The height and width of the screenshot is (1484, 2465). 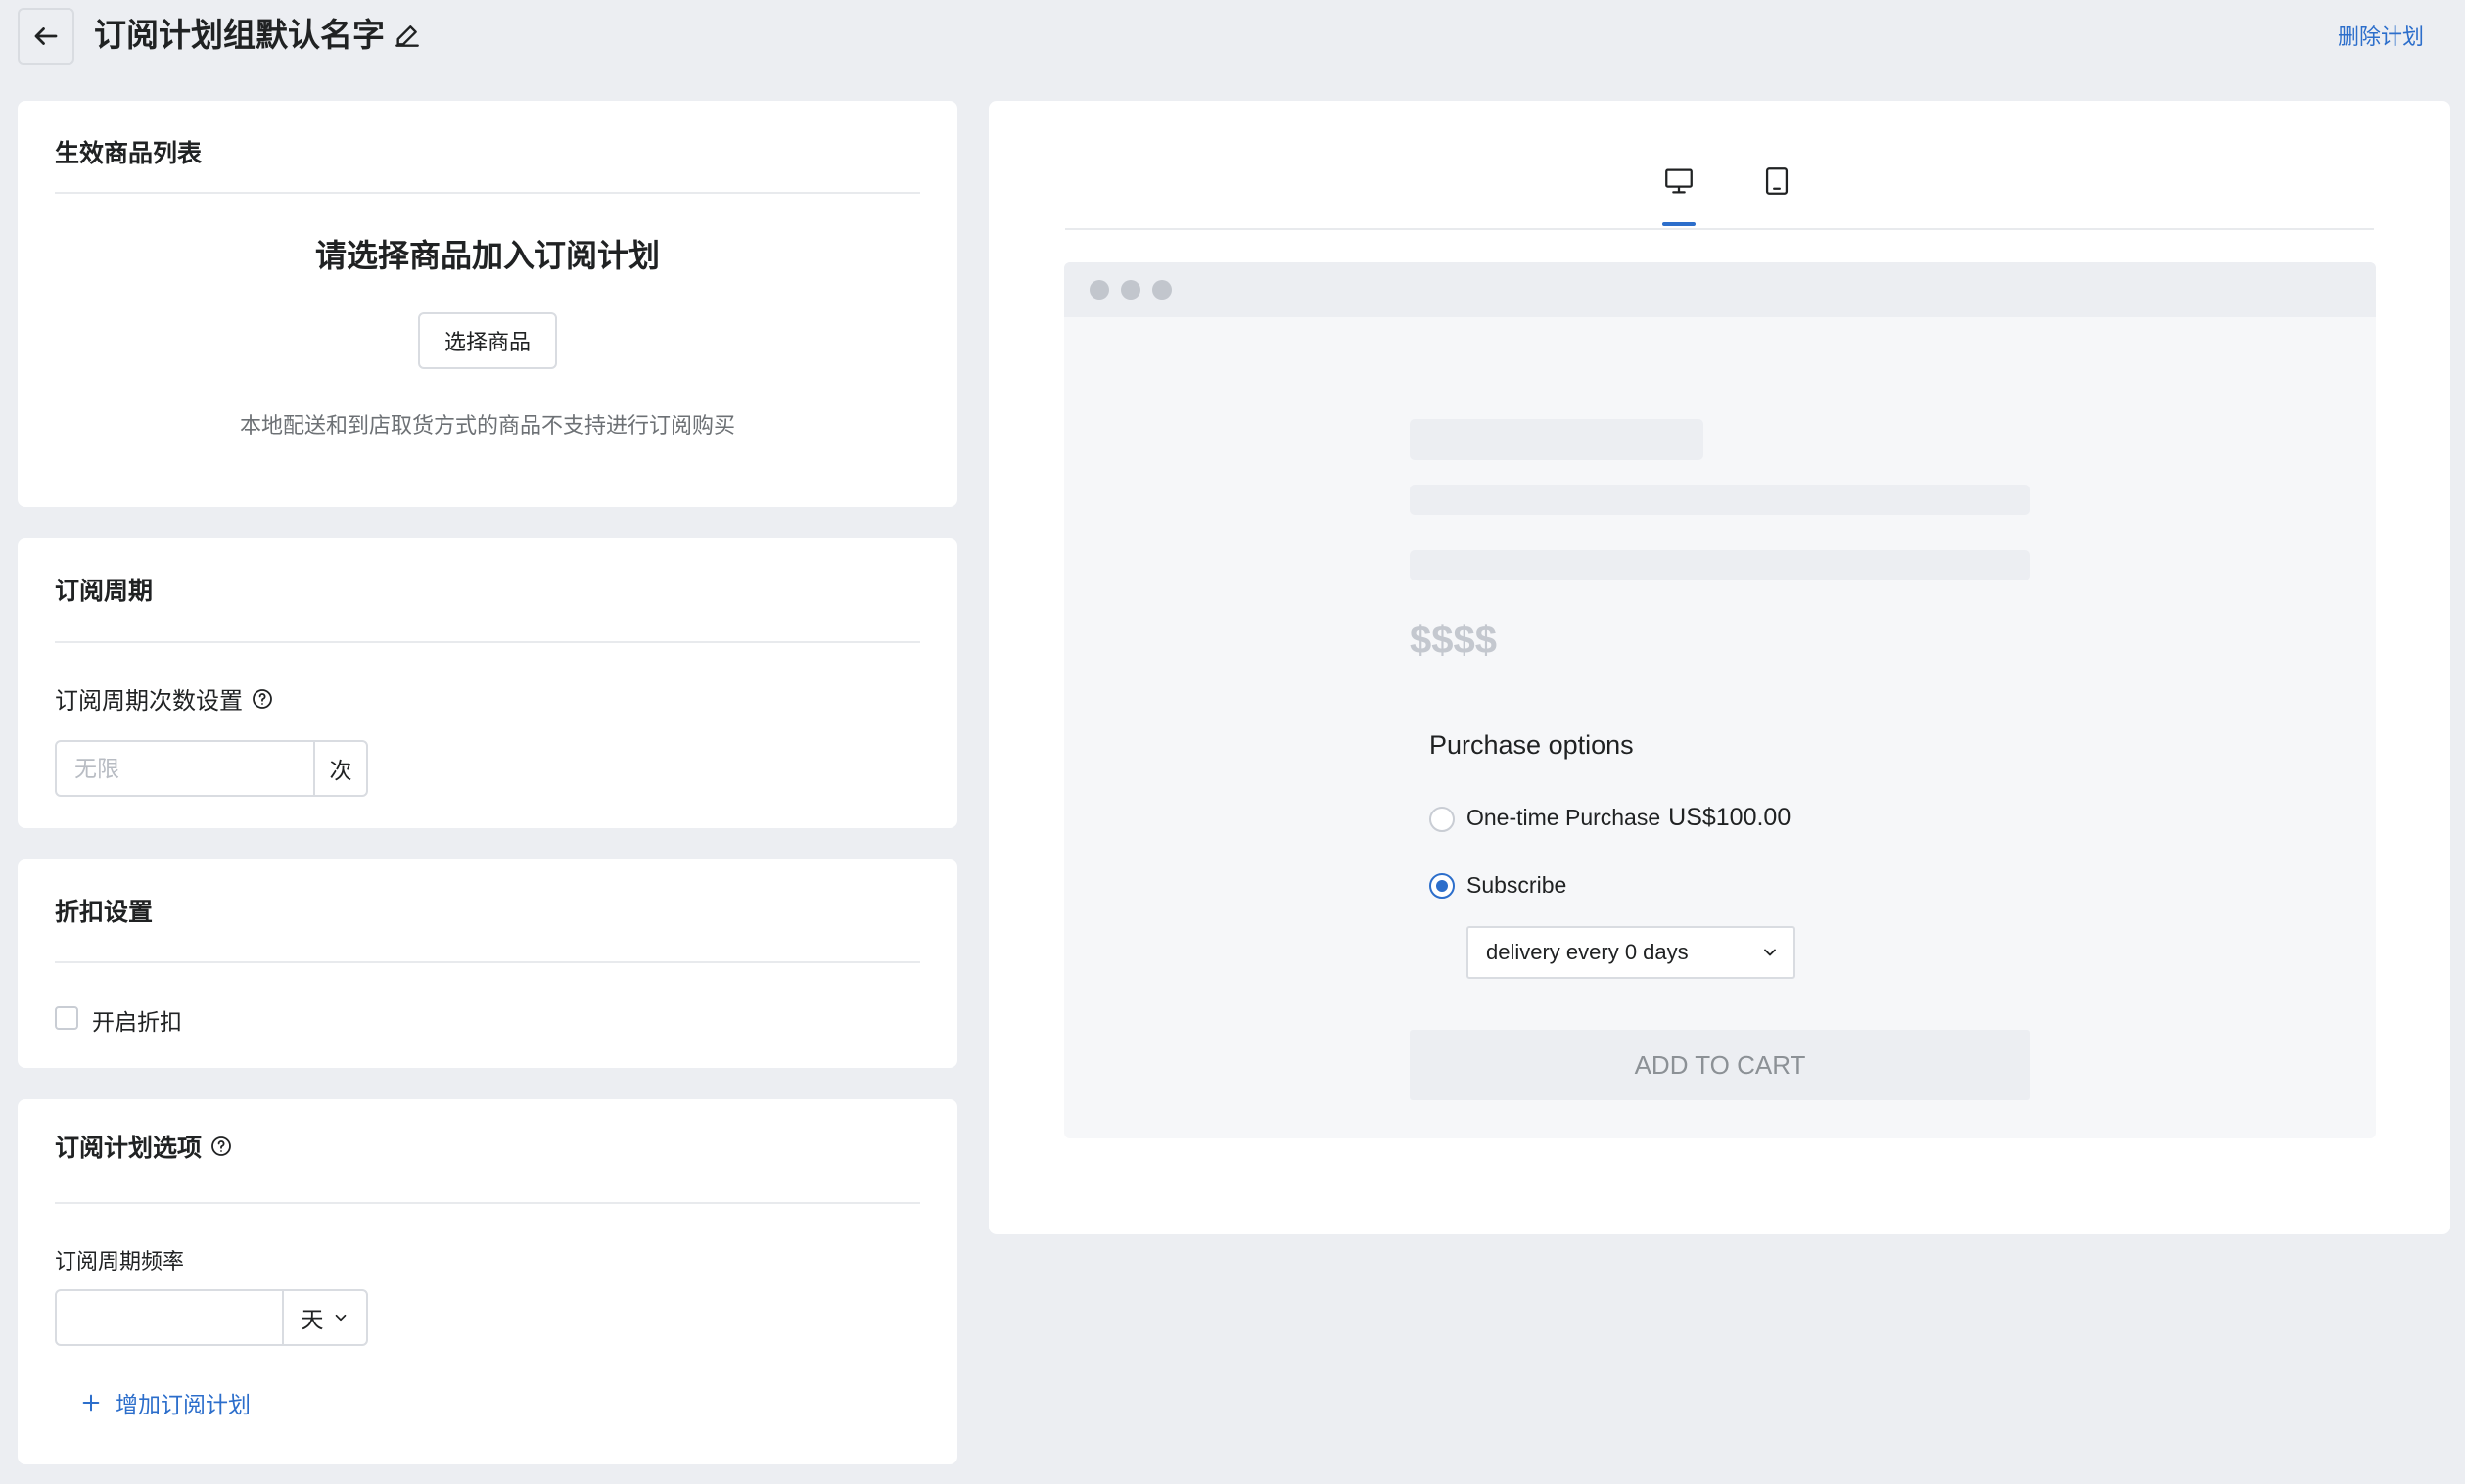 I want to click on enable-discount-label: 开启折扣, so click(x=137, y=1020).